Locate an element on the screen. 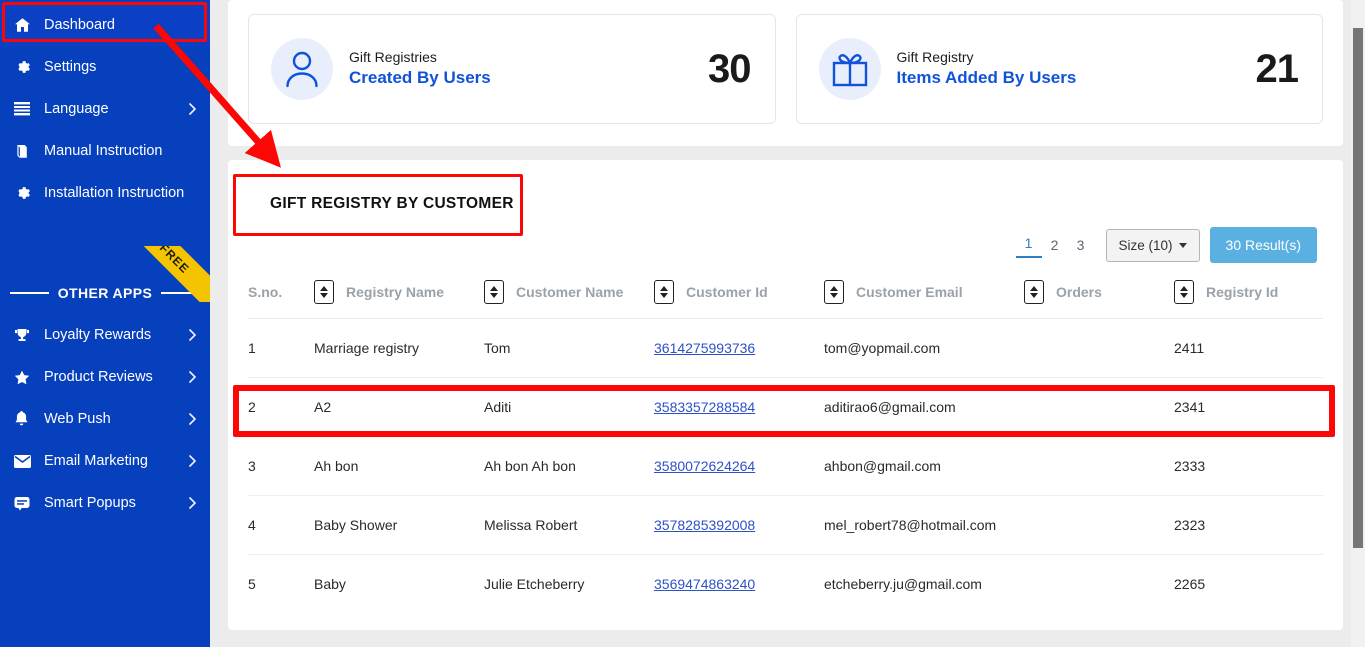 Image resolution: width=1365 pixels, height=647 pixels. cell-customer-id: 3583357288584 is located at coordinates (739, 407).